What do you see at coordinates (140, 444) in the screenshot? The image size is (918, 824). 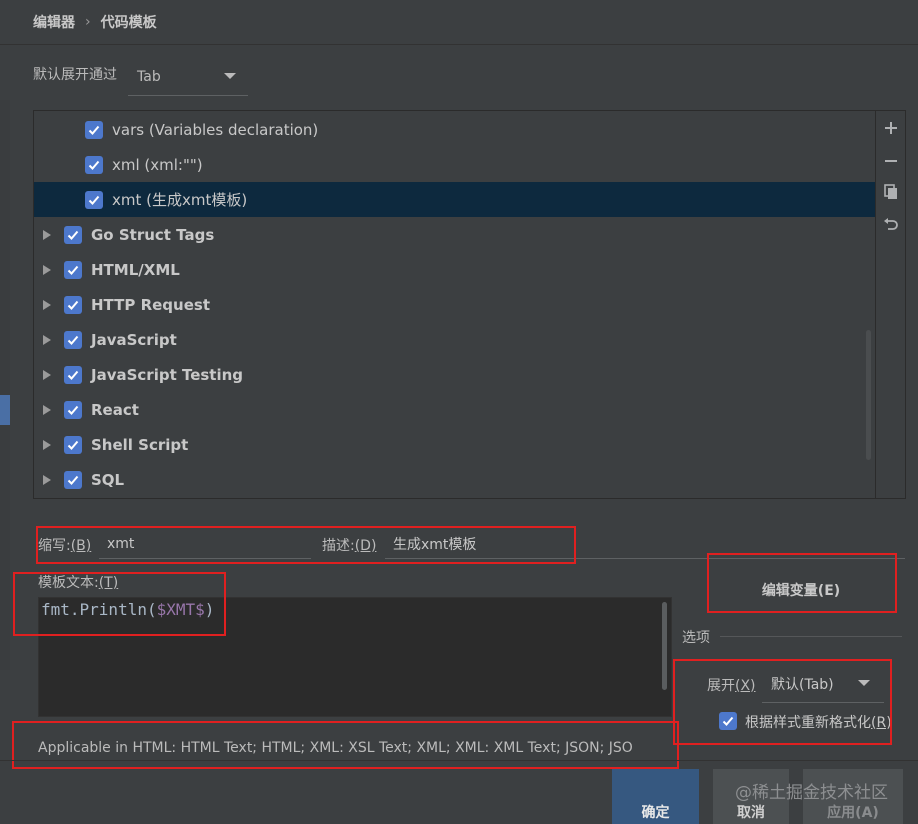 I see `tree-group-label: Shell Script` at bounding box center [140, 444].